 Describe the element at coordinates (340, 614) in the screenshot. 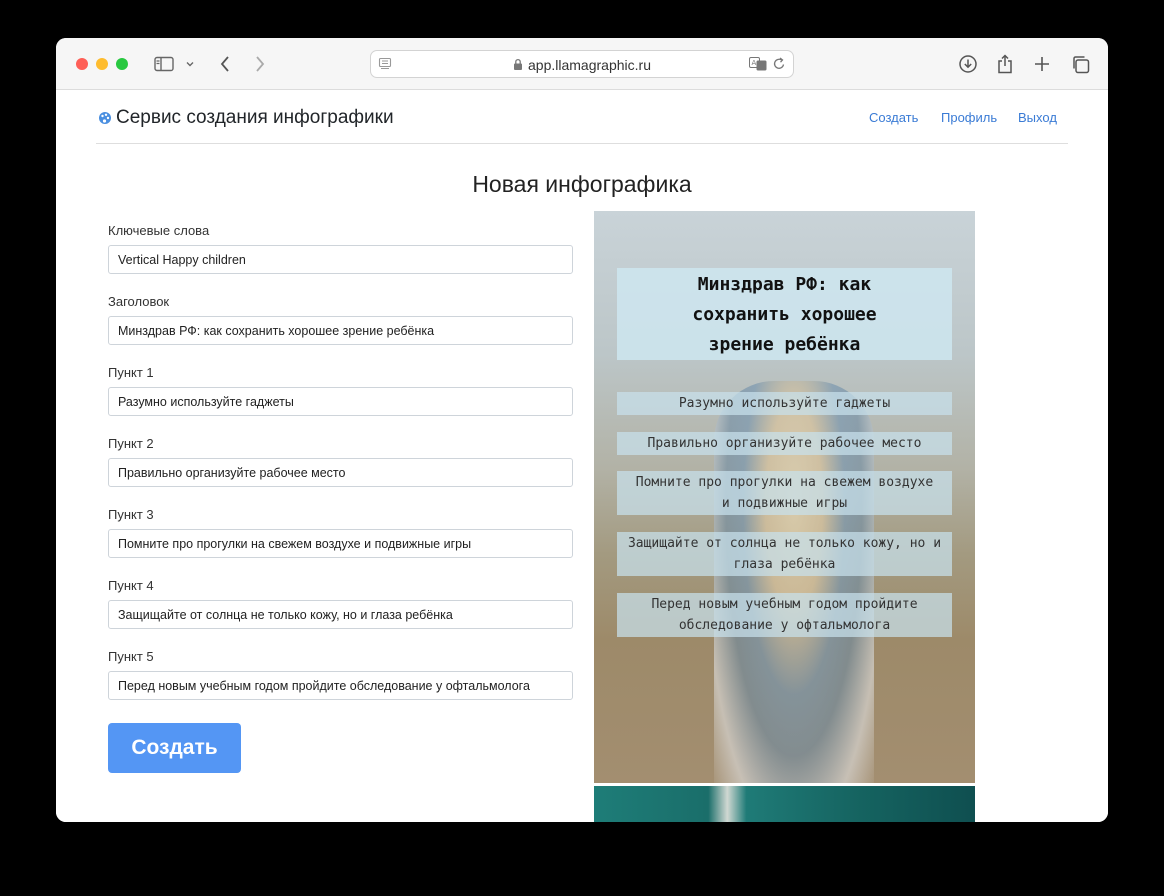

I see `item-4-input` at that location.